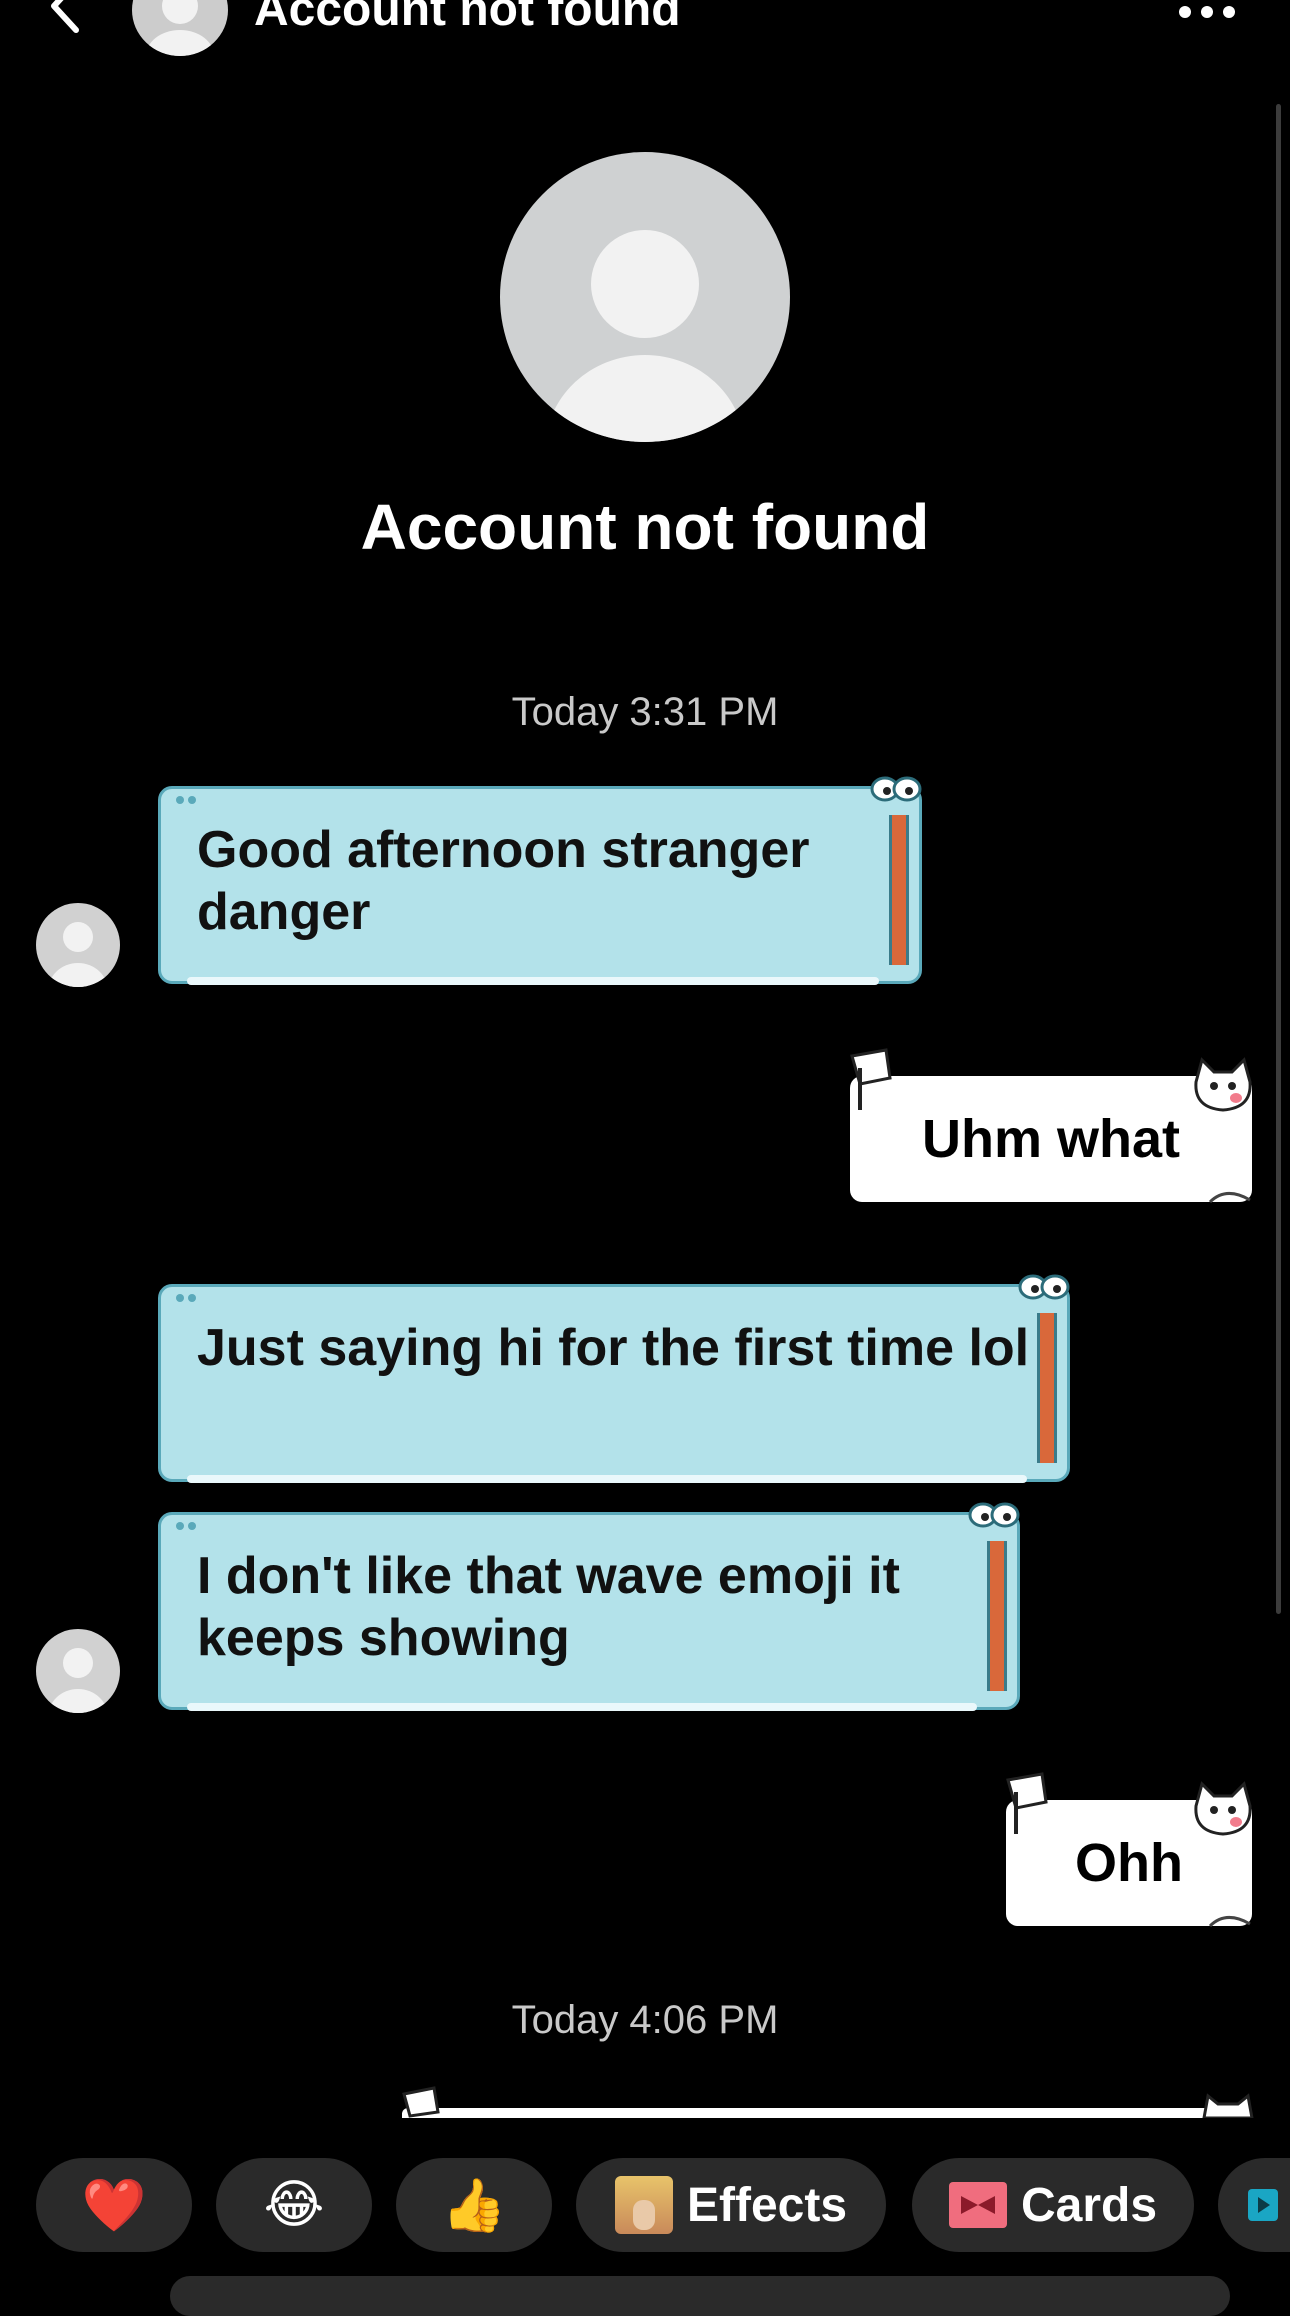 This screenshot has width=1290, height=2316. Describe the element at coordinates (700, 2296) in the screenshot. I see `message-input-edge` at that location.